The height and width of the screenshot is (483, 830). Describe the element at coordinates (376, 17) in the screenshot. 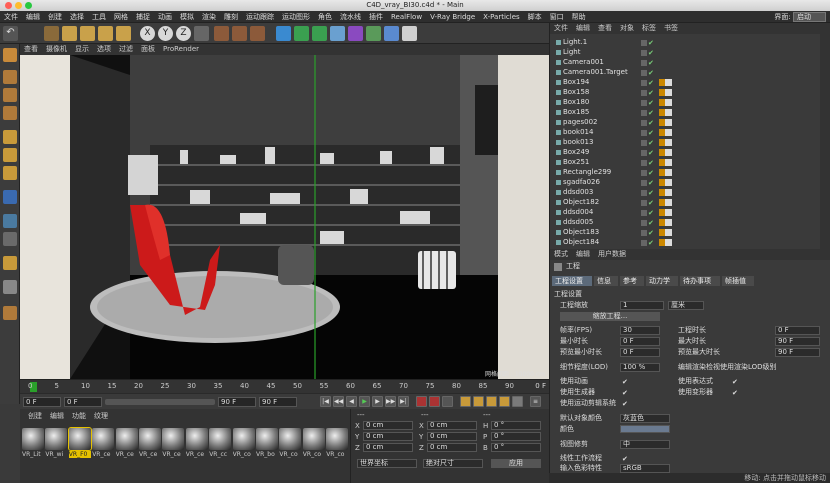

I see `menu-item: 插件` at that location.